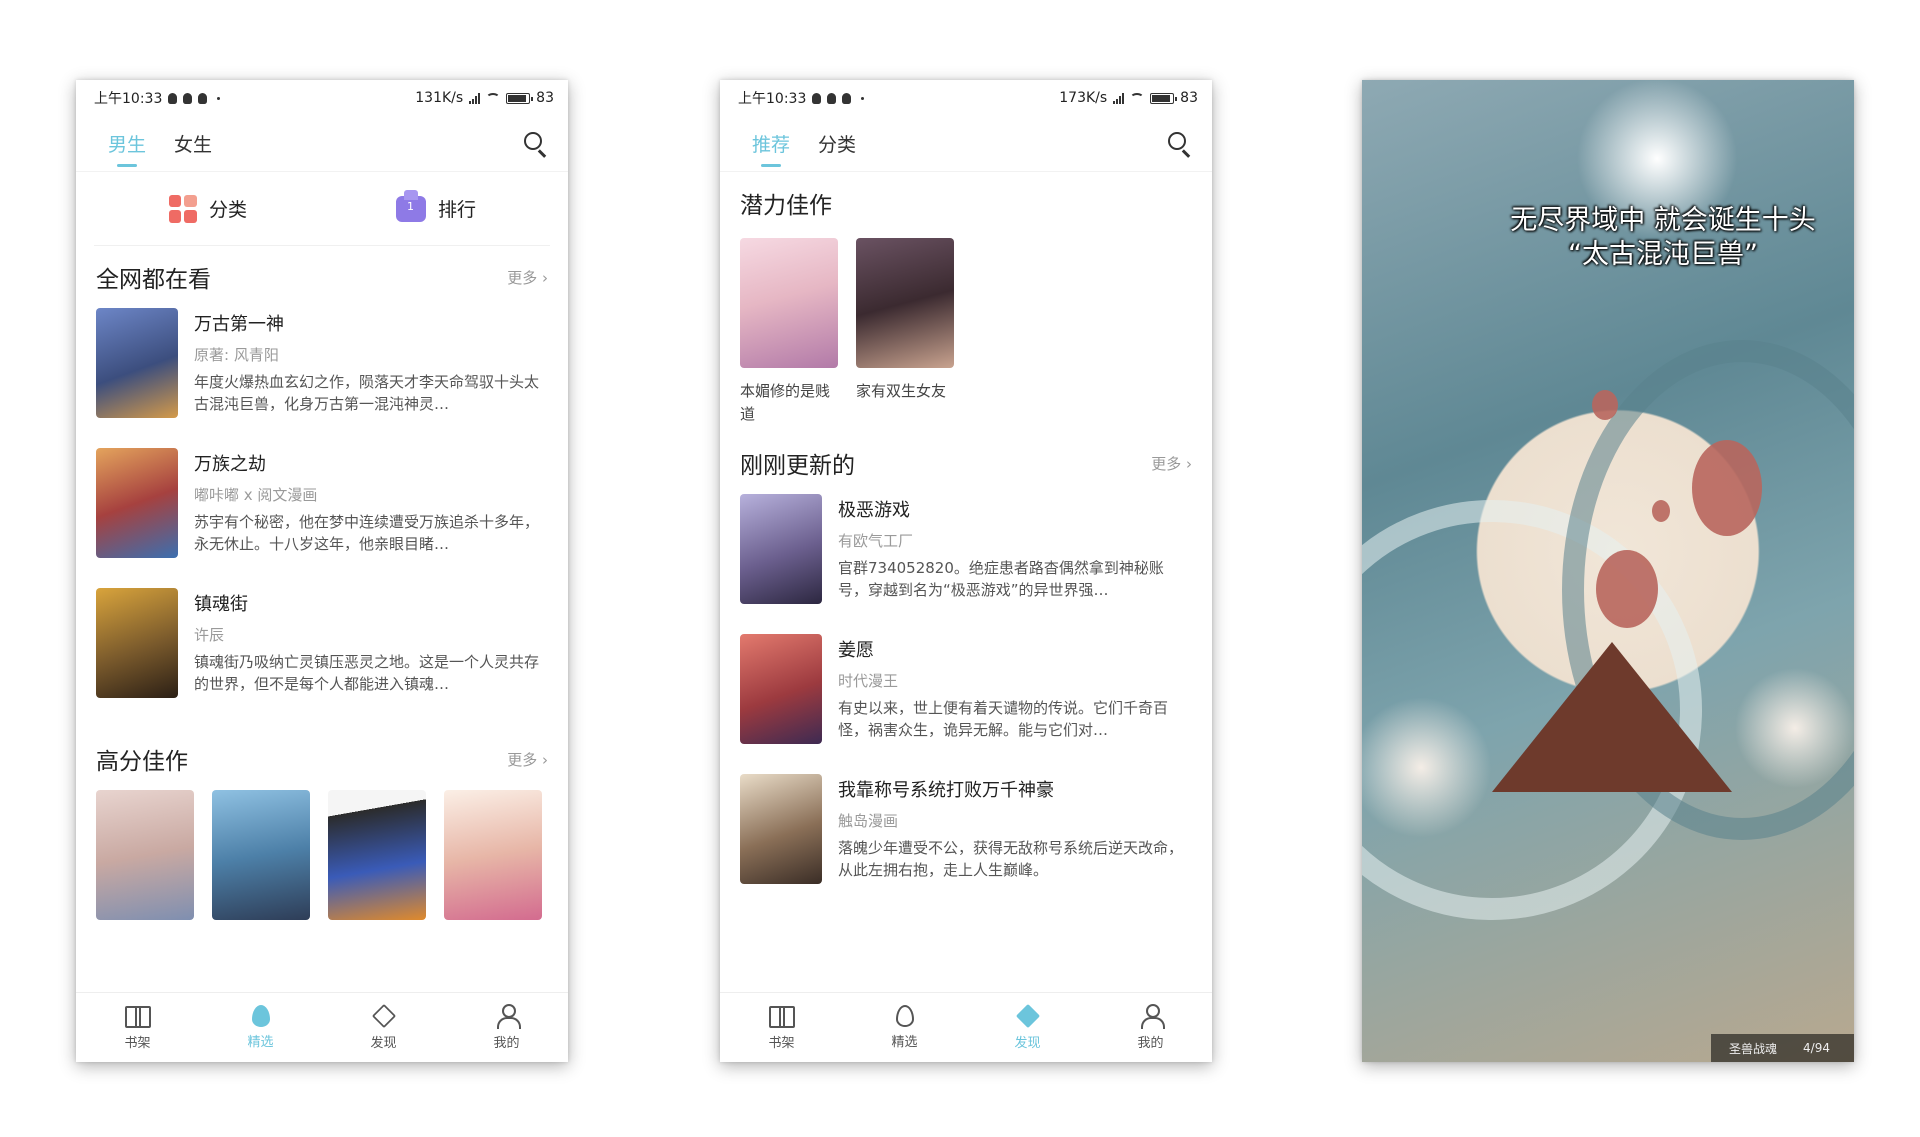 Image resolution: width=1920 pixels, height=1137 pixels. What do you see at coordinates (966, 98) in the screenshot?
I see `status-bar: 上午10:33 173K/s 83` at bounding box center [966, 98].